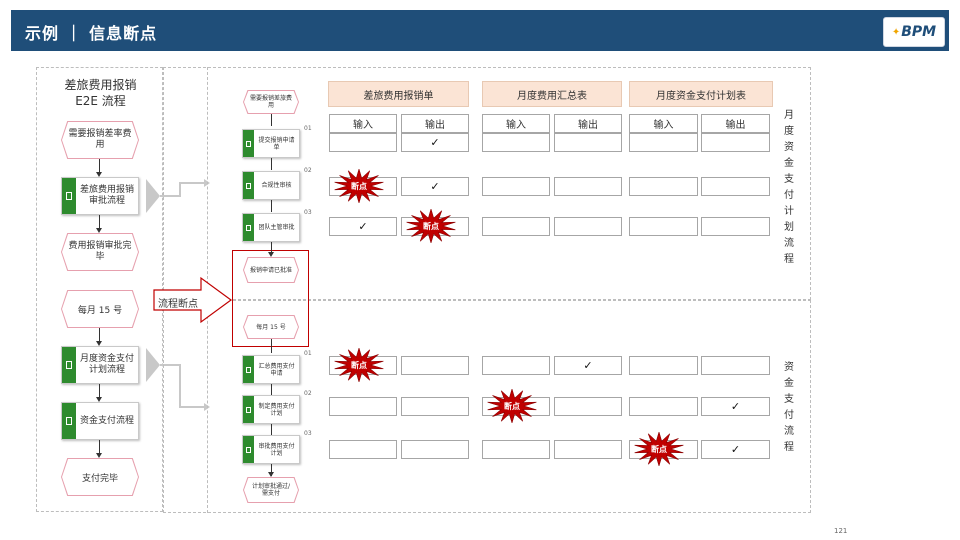 The image size is (960, 540). I want to click on step-label: 计划审批通过/需支付, so click(271, 490).